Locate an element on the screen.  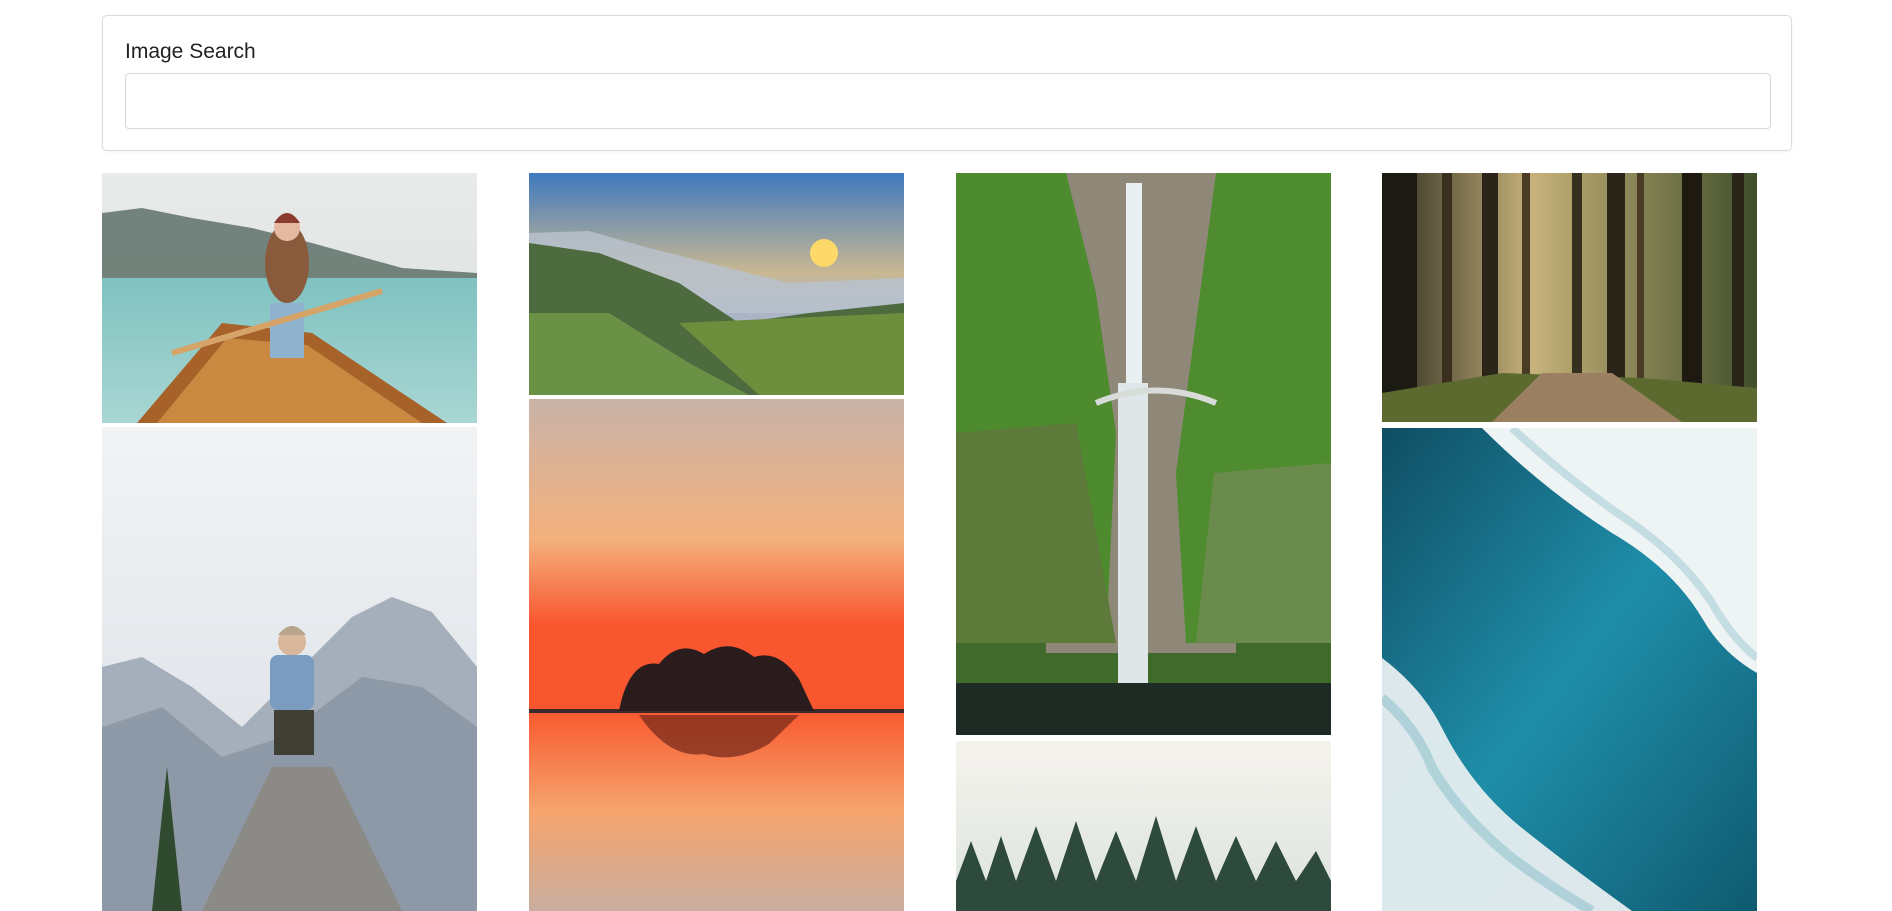
green-hills-sunset-photo is located at coordinates (716, 284).